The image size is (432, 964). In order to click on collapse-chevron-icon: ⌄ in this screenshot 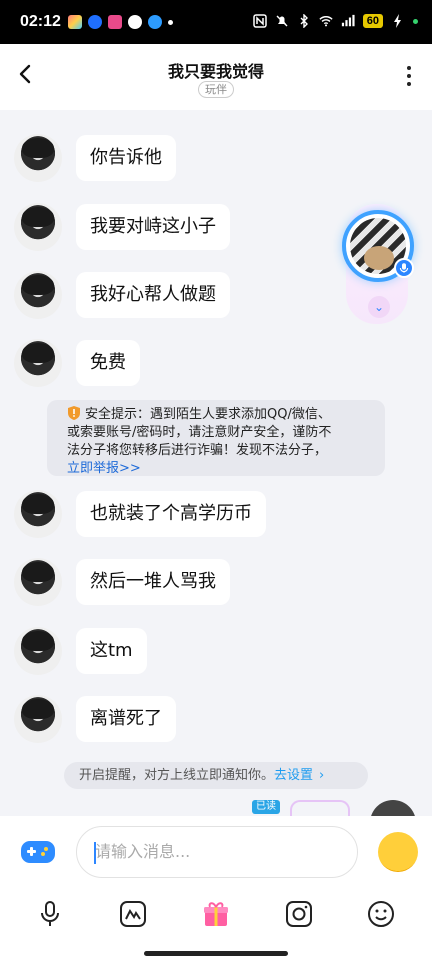, I will do `click(379, 307)`.